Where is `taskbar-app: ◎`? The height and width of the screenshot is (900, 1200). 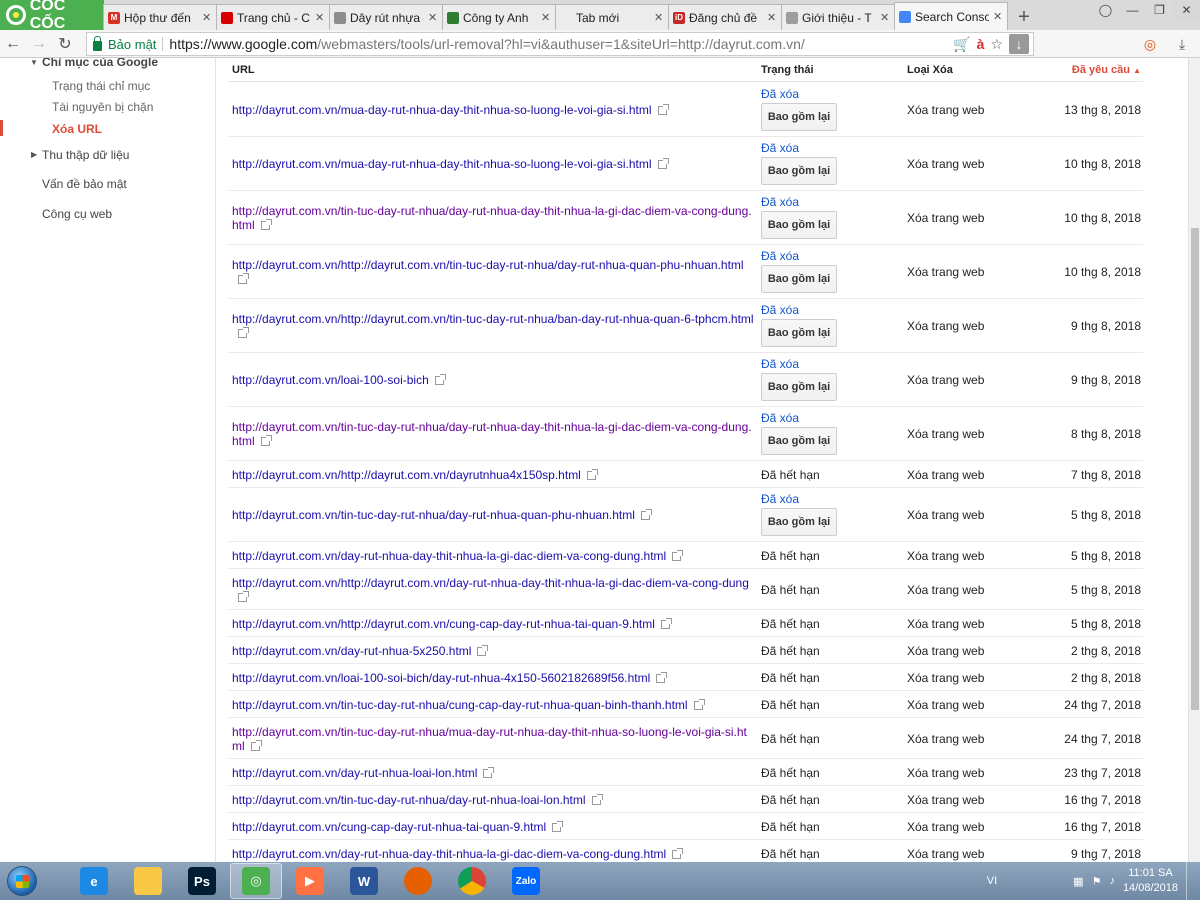 taskbar-app: ◎ is located at coordinates (256, 881).